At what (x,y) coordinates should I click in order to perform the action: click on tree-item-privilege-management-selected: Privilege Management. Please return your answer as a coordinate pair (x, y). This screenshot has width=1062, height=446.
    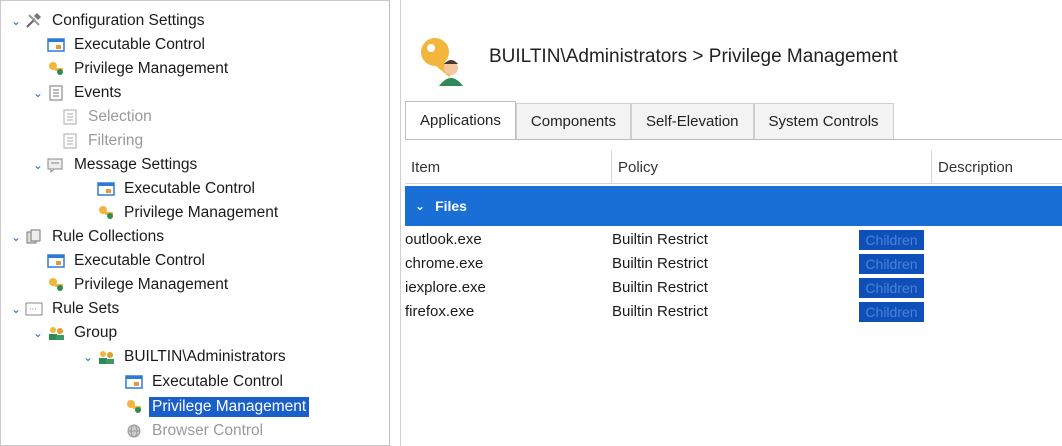
    Looking at the image, I should click on (216, 407).